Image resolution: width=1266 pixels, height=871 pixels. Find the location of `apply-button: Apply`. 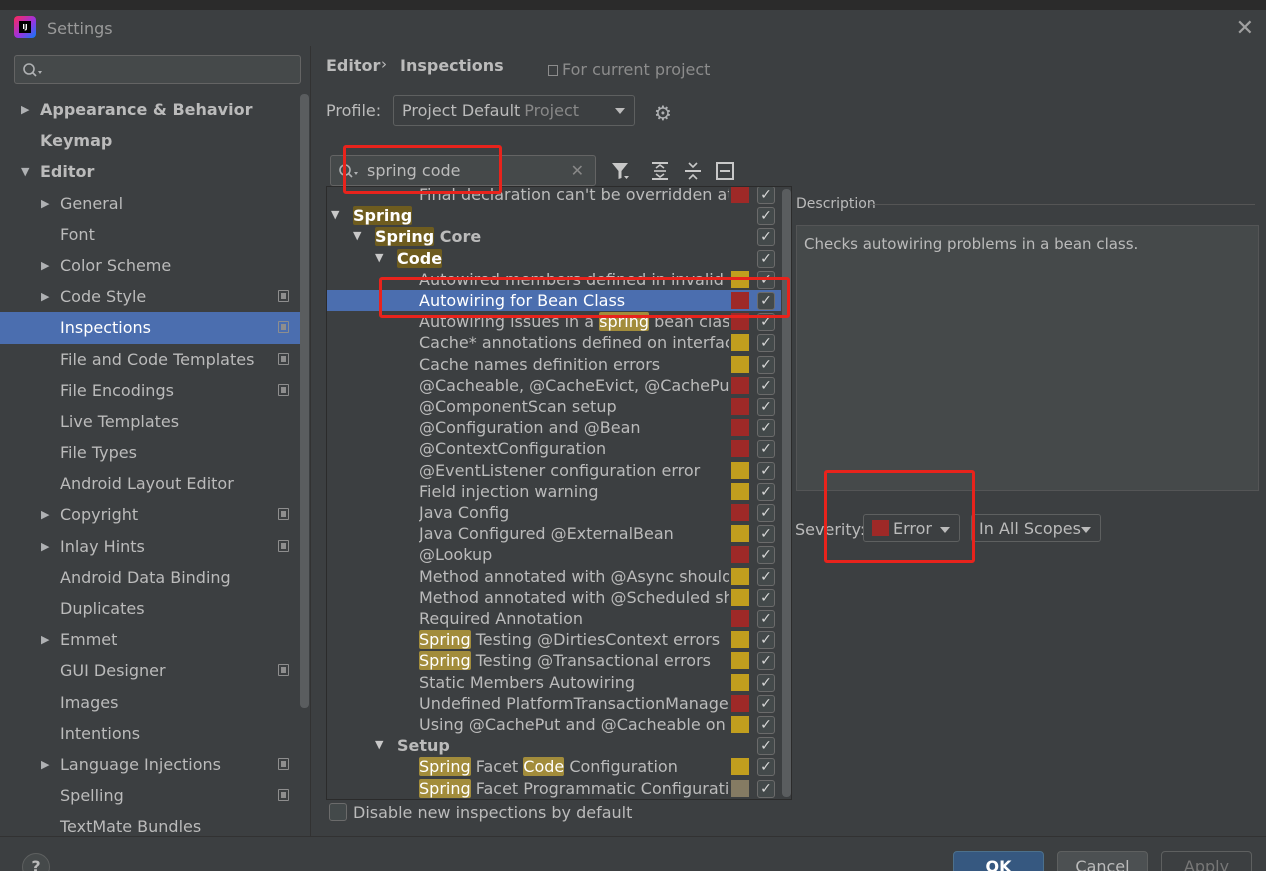

apply-button: Apply is located at coordinates (1206, 861).